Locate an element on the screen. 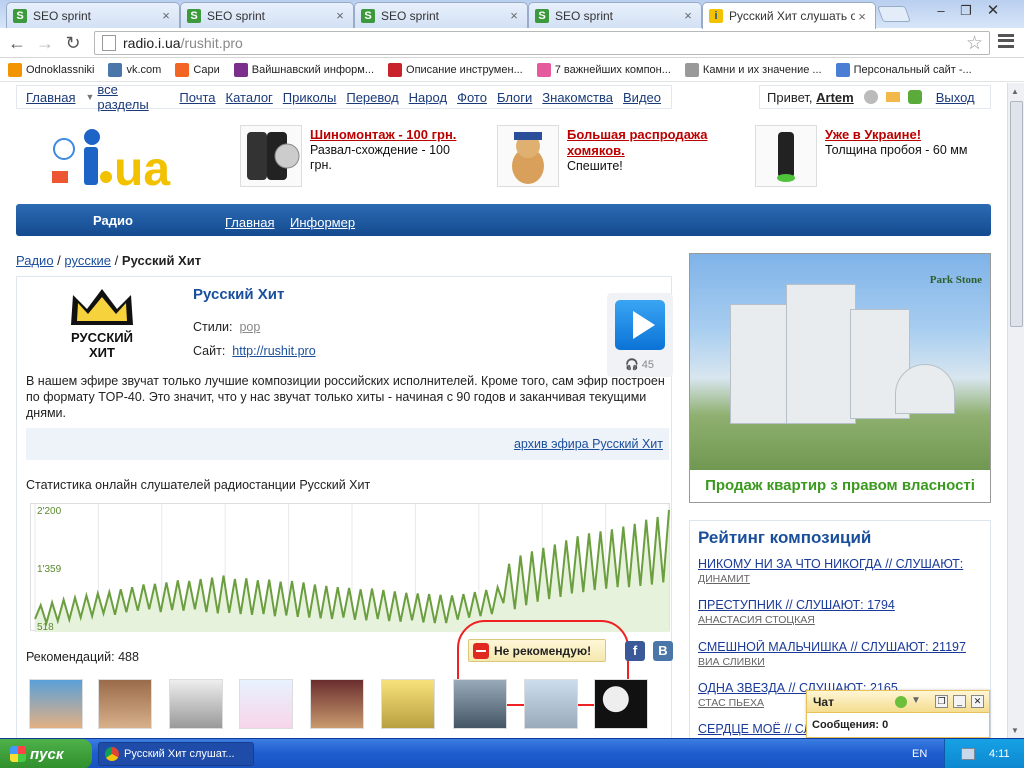 Image resolution: width=1024 pixels, height=768 pixels. back-icon: ← is located at coordinates (17, 43).